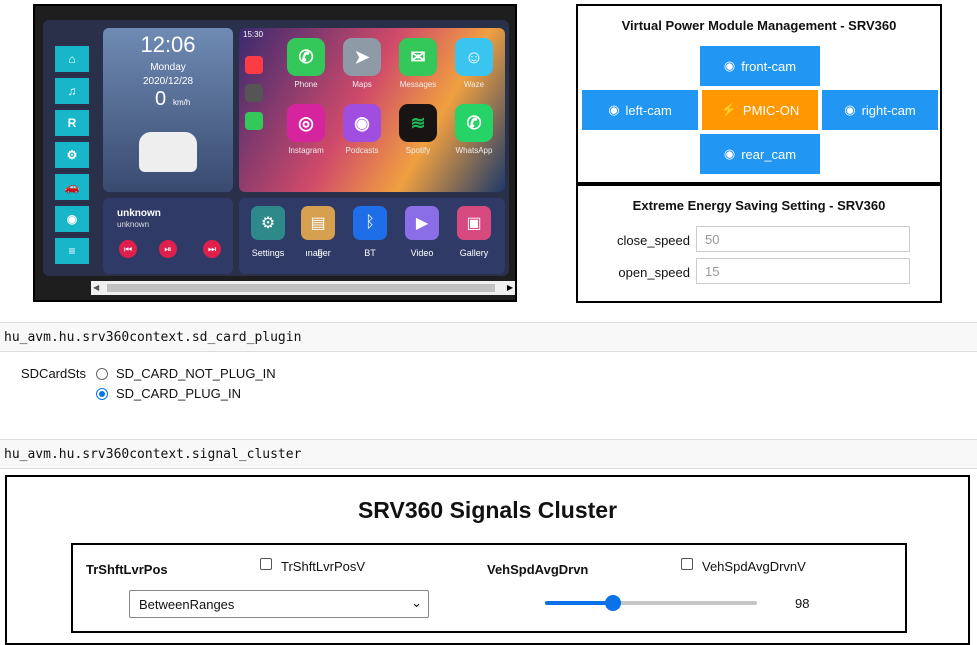  Describe the element at coordinates (168, 44) in the screenshot. I see `clock: 12:06` at that location.